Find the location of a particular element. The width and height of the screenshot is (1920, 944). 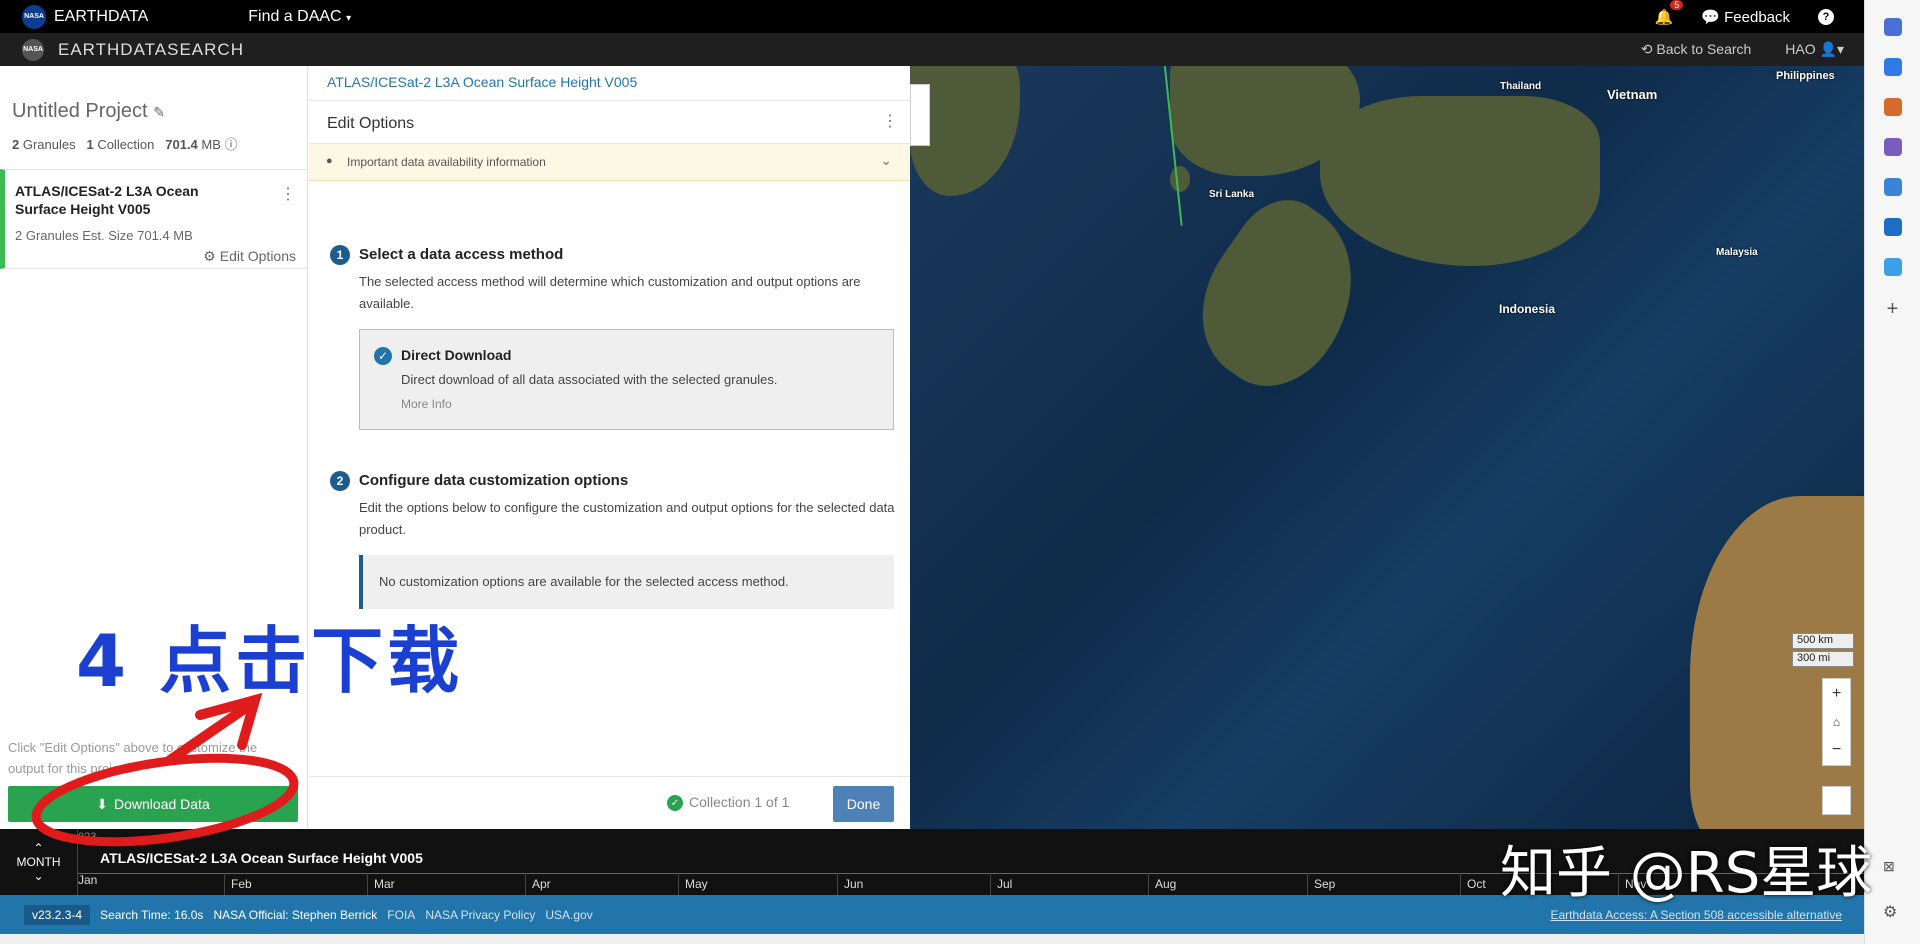

edit-options-footer: ✓ Collection 1 of 1 Done is located at coordinates (609, 802).